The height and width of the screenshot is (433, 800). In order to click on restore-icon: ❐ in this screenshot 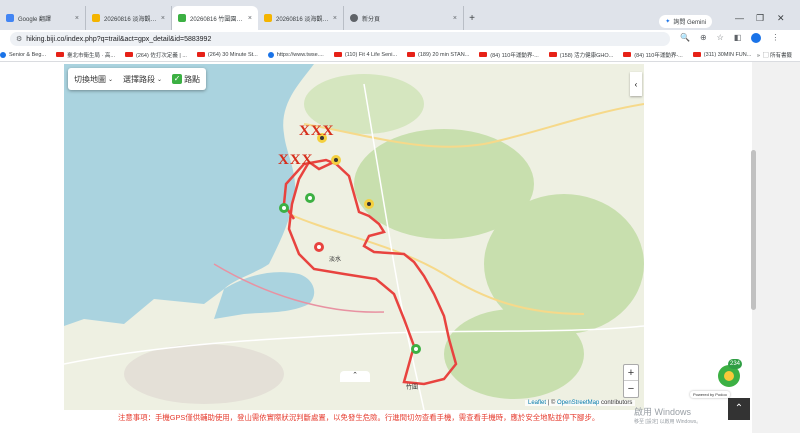, I will do `click(760, 18)`.